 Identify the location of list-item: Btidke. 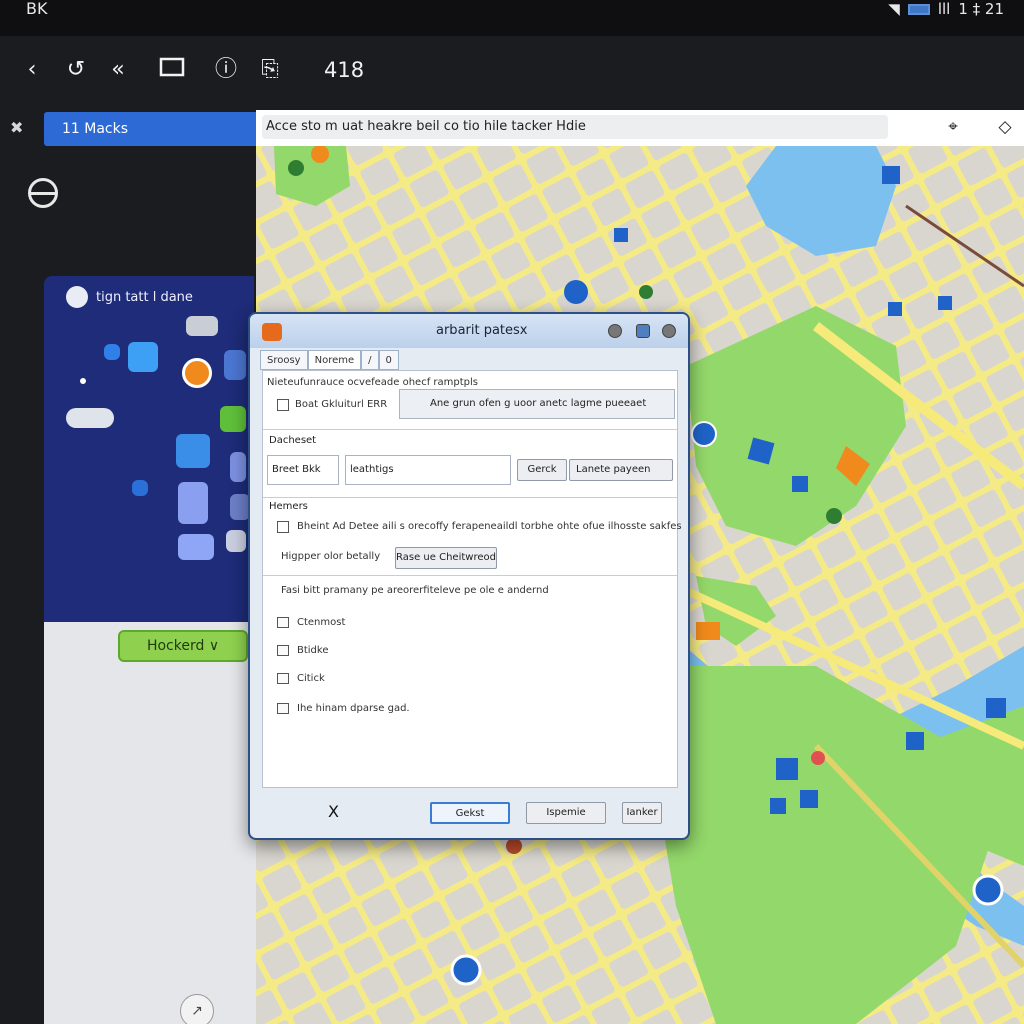
(313, 650).